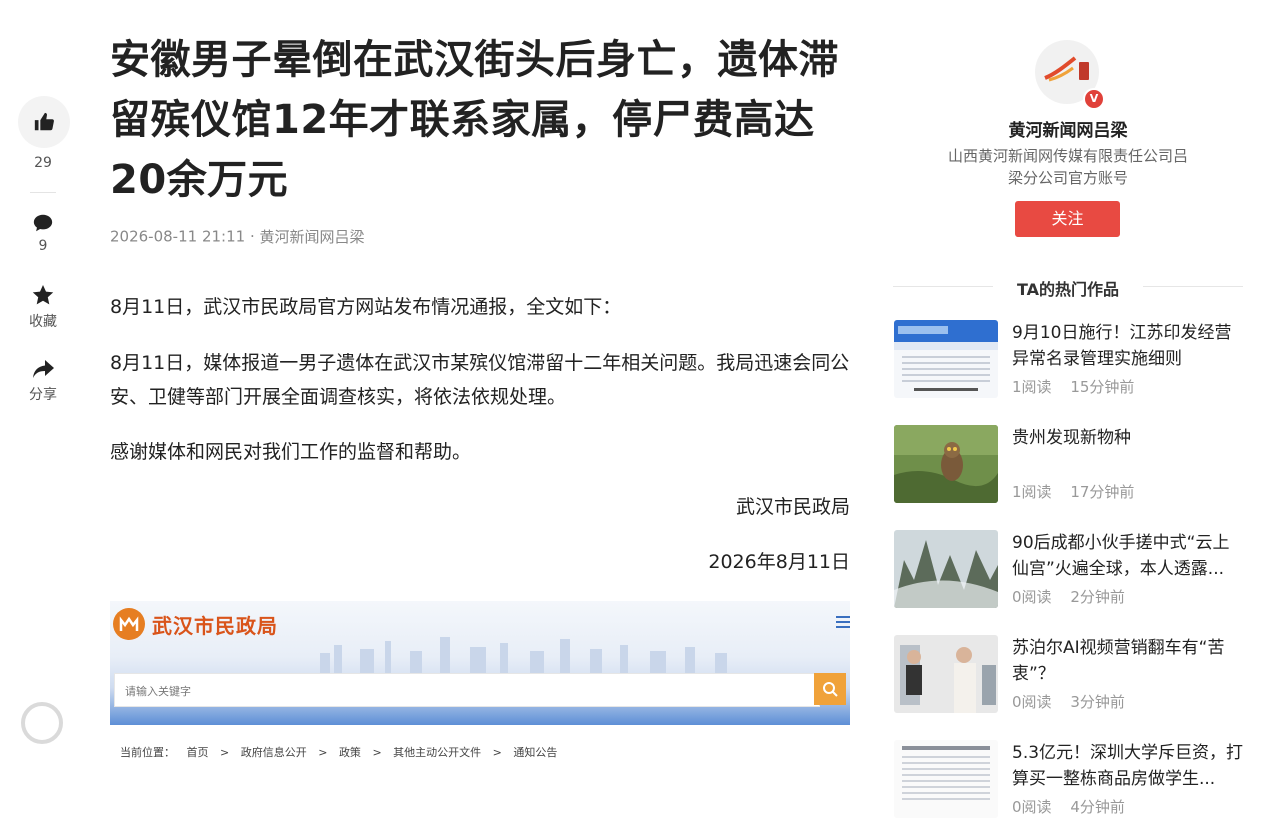  Describe the element at coordinates (1122, 346) in the screenshot. I see `hot-work-title: 9月10日施行！江苏印发经营异常名录管理实施细则` at that location.